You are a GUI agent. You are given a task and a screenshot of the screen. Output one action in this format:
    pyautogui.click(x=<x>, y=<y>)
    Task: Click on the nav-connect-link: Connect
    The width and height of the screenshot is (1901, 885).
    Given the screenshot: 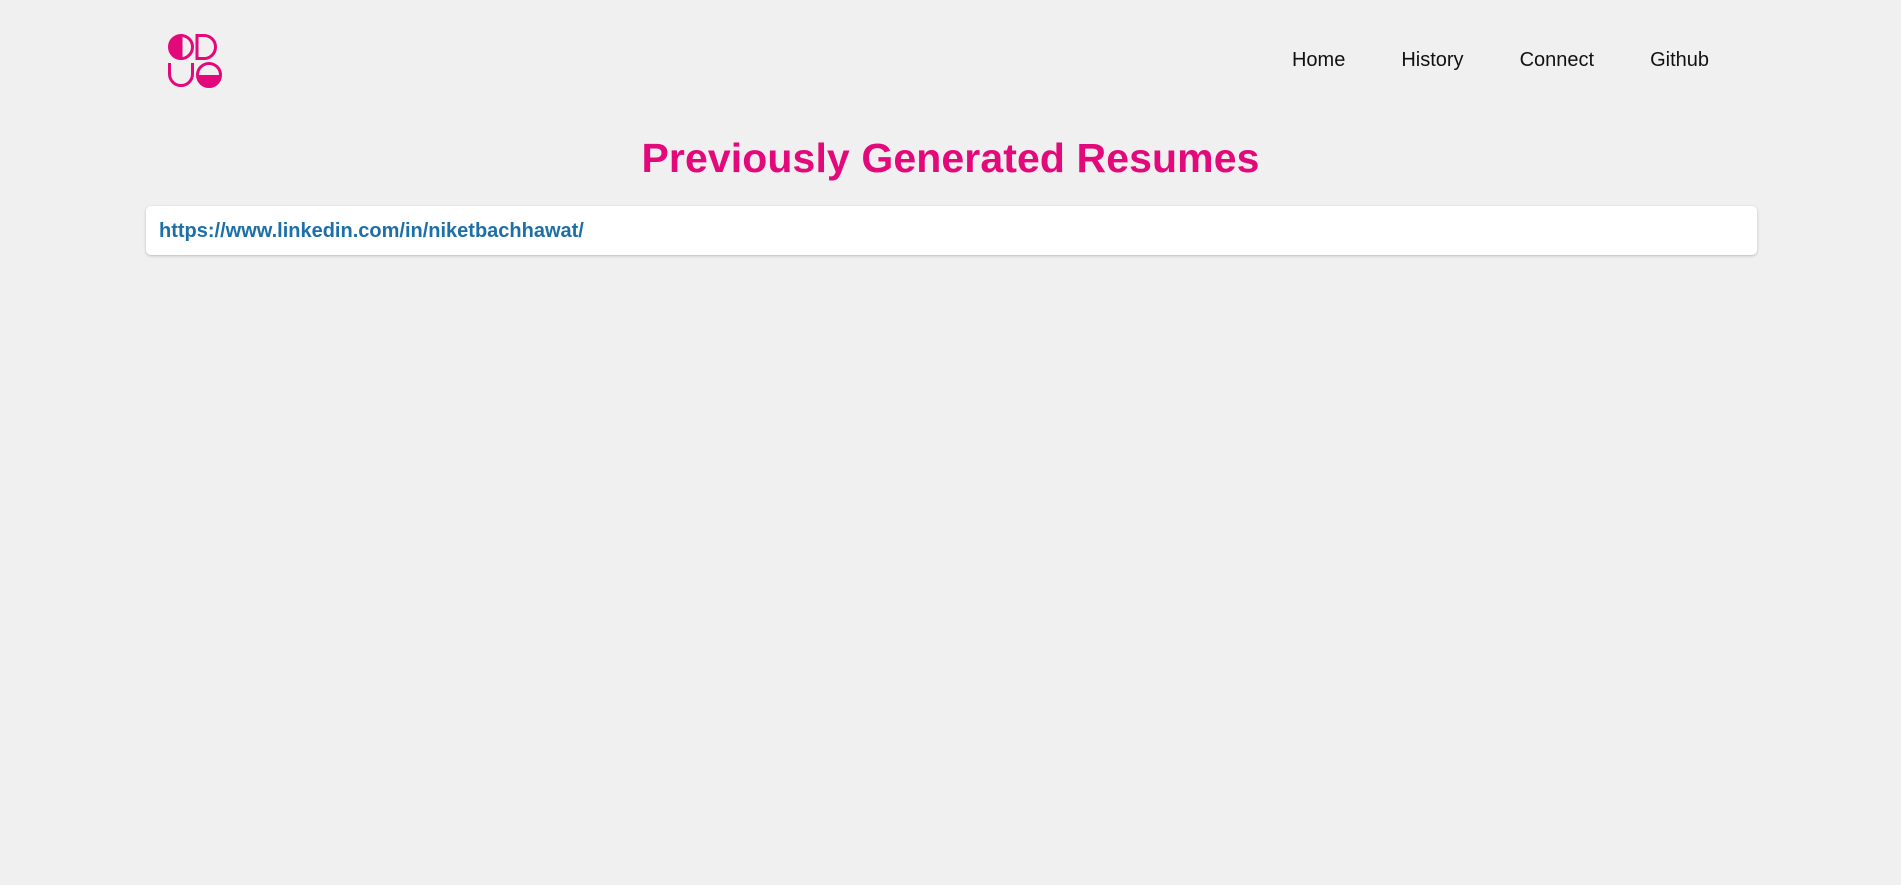 What is the action you would take?
    pyautogui.click(x=1557, y=60)
    